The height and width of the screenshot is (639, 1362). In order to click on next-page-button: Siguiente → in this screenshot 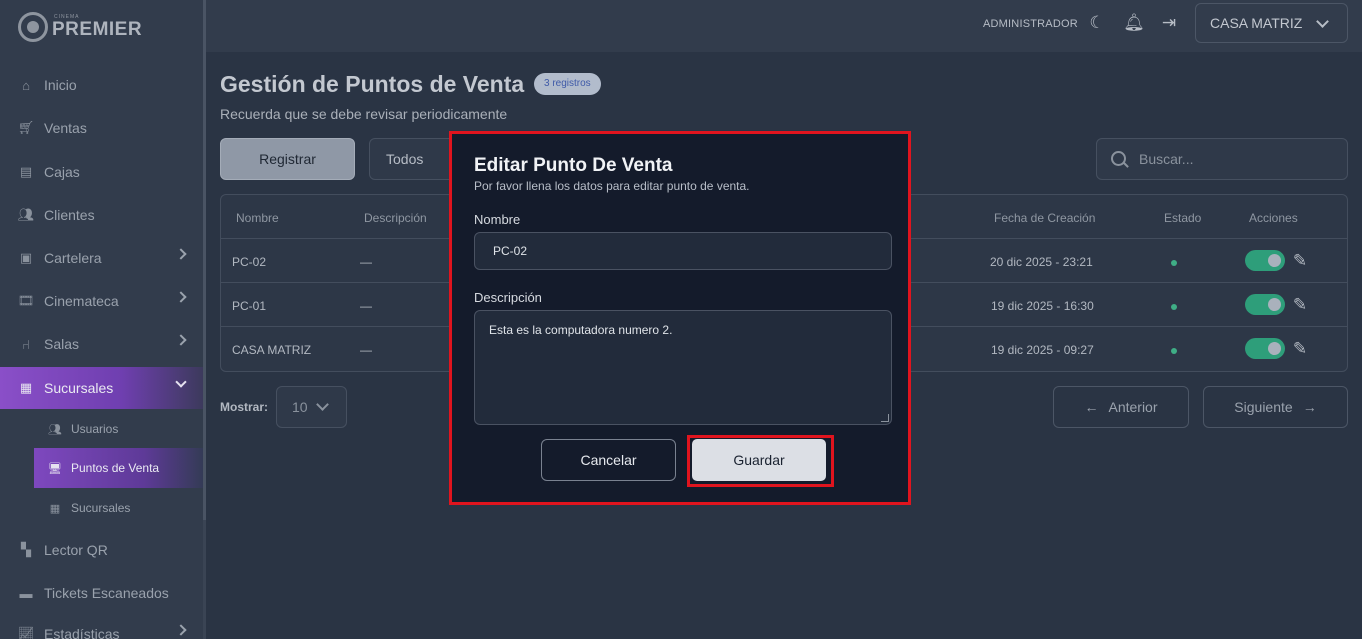, I will do `click(1275, 407)`.